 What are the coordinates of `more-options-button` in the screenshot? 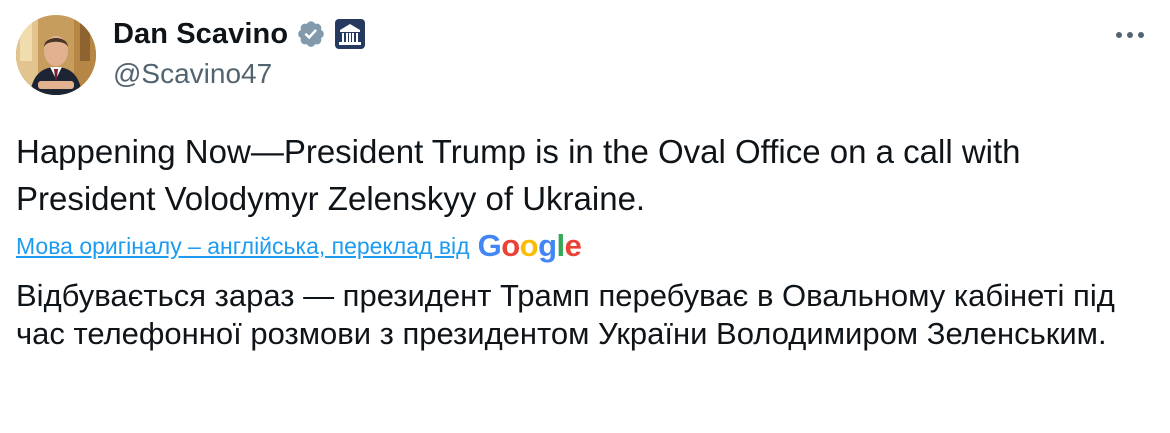 It's located at (1130, 35).